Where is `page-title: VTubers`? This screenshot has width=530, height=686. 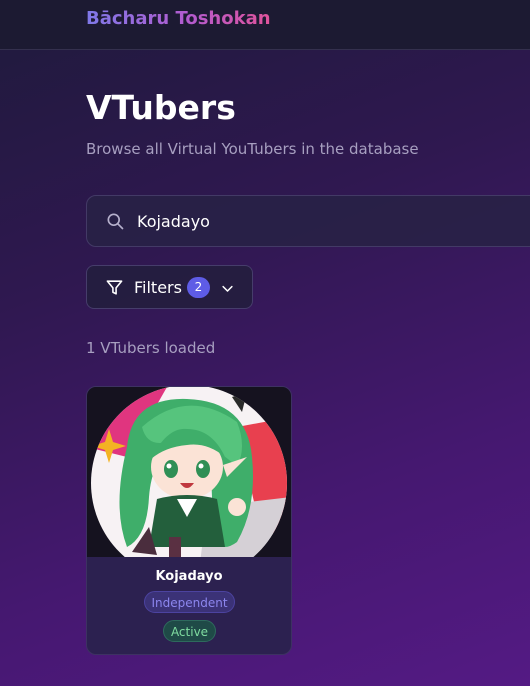
page-title: VTubers is located at coordinates (161, 107).